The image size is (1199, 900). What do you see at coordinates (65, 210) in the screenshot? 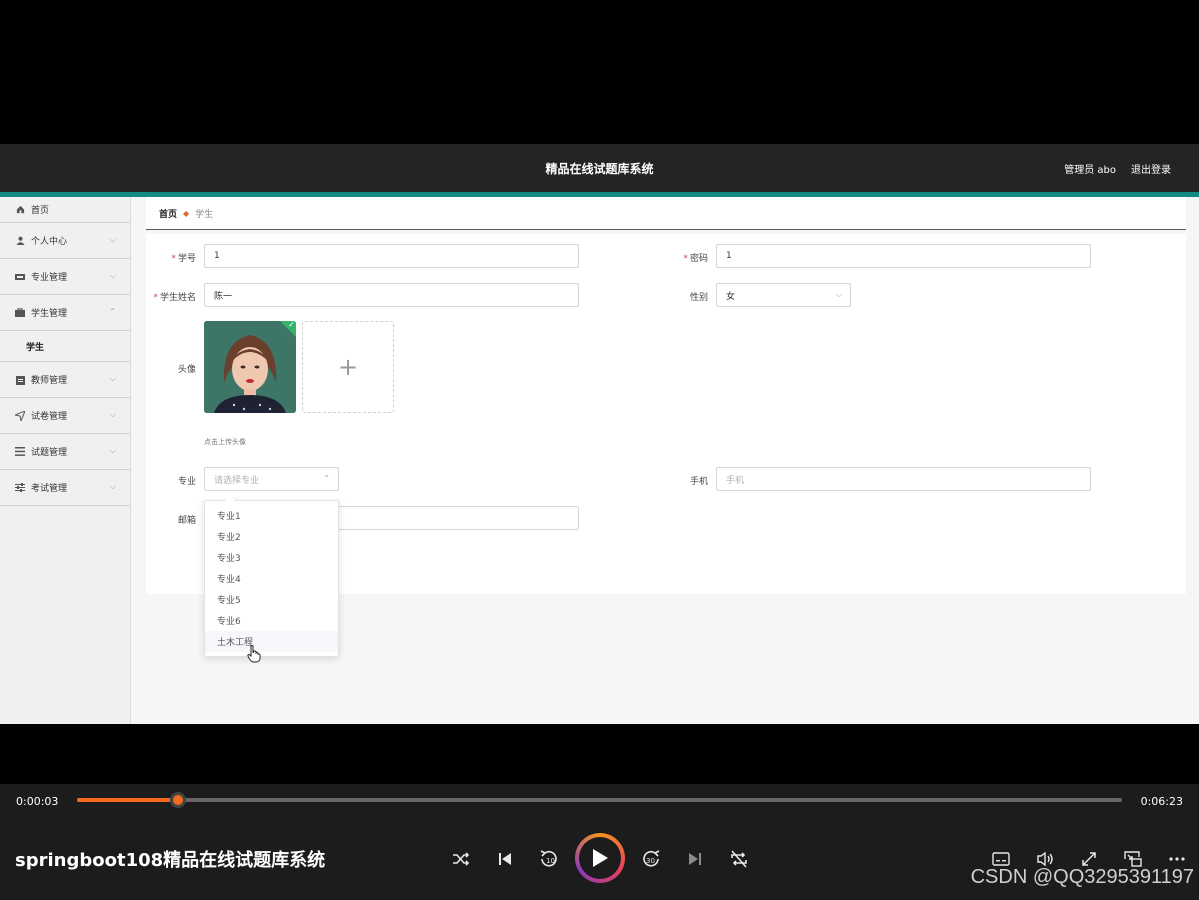
I see `sidebar-item-home: 首页` at bounding box center [65, 210].